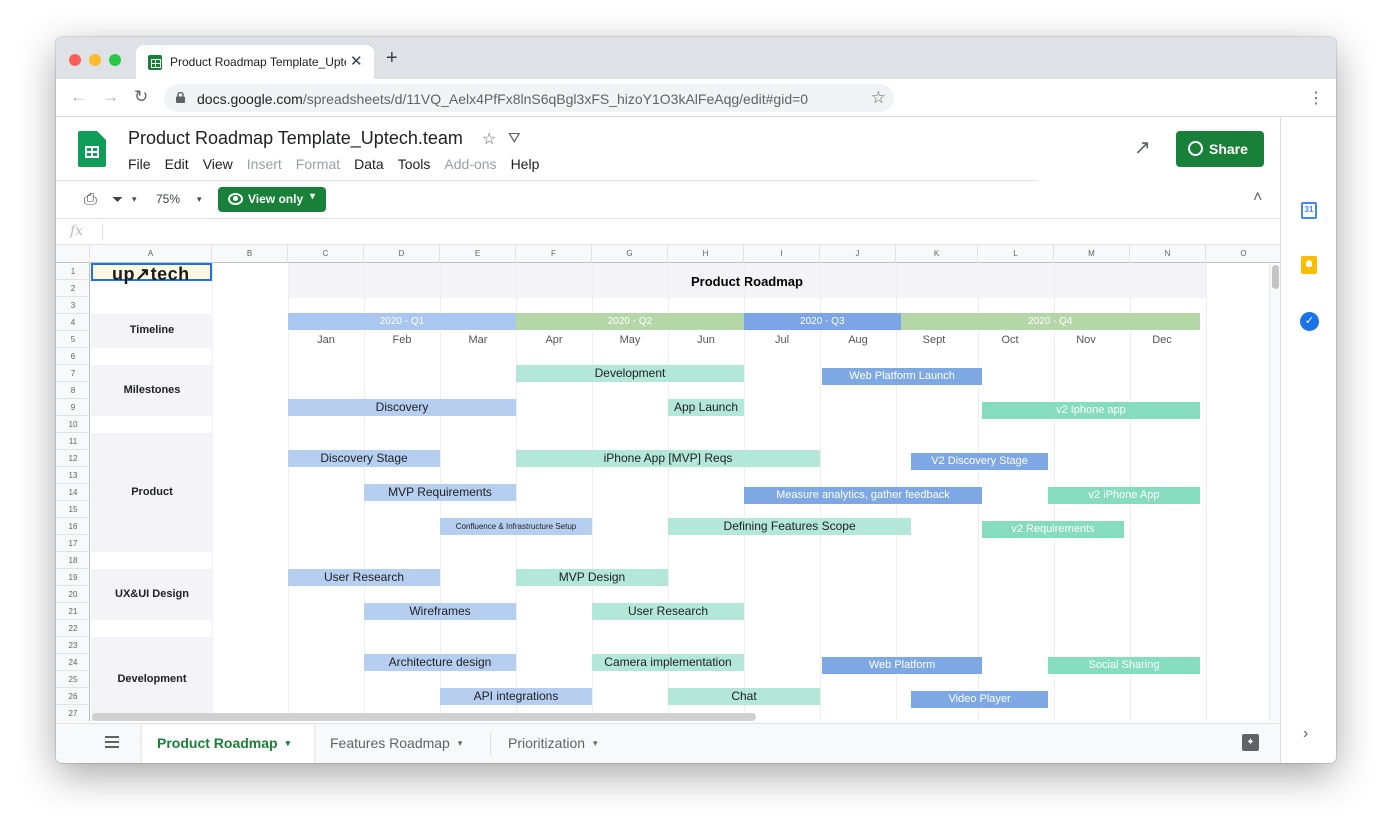  Describe the element at coordinates (1090, 411) in the screenshot. I see `roadmap-bar: v2 Iphone app` at that location.